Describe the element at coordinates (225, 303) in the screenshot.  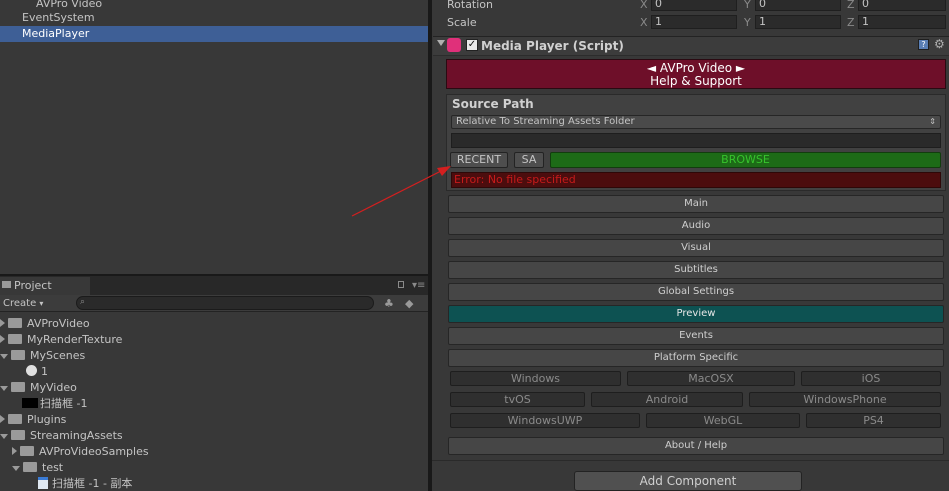
I see `project-search-input: ⌕` at that location.